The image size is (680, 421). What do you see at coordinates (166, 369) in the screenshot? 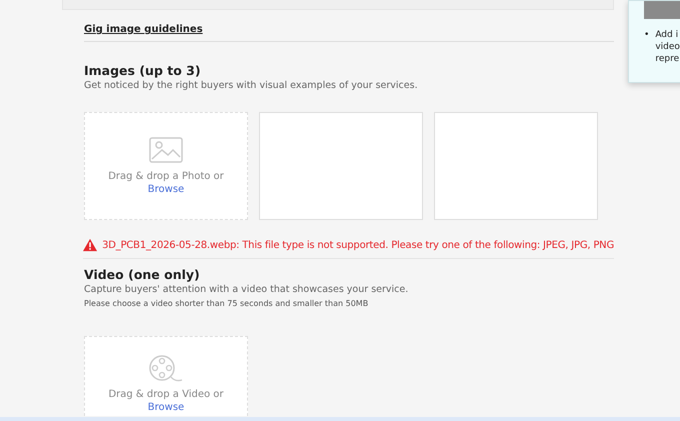
I see `film-reel-icon` at bounding box center [166, 369].